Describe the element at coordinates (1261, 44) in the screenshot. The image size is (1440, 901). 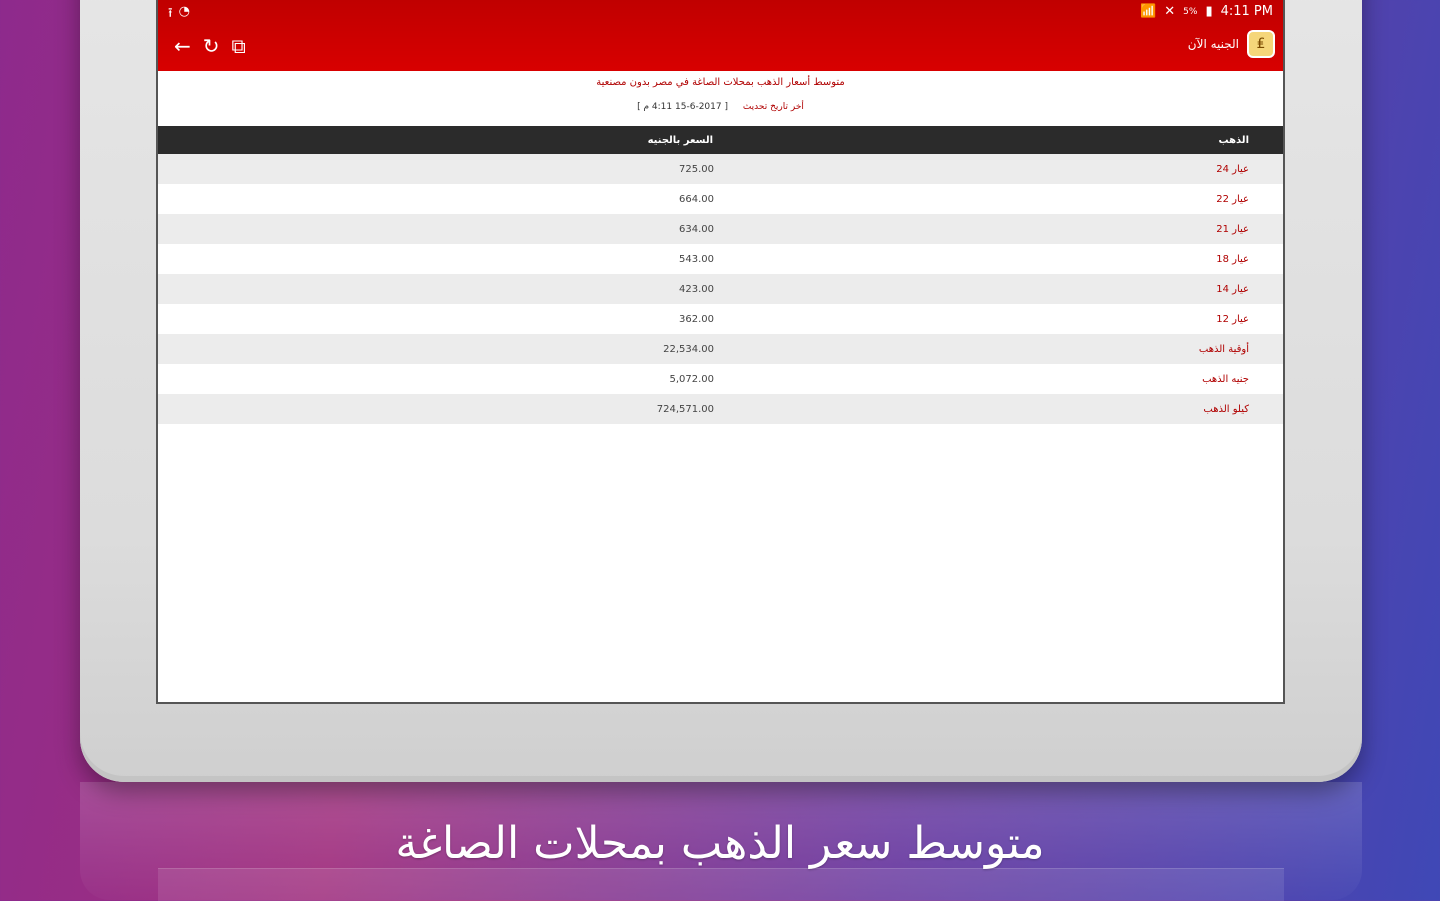
I see `app-logo-icon: ₤` at that location.